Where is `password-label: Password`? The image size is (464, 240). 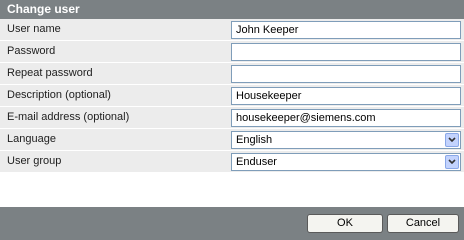 password-label: Password is located at coordinates (31, 51).